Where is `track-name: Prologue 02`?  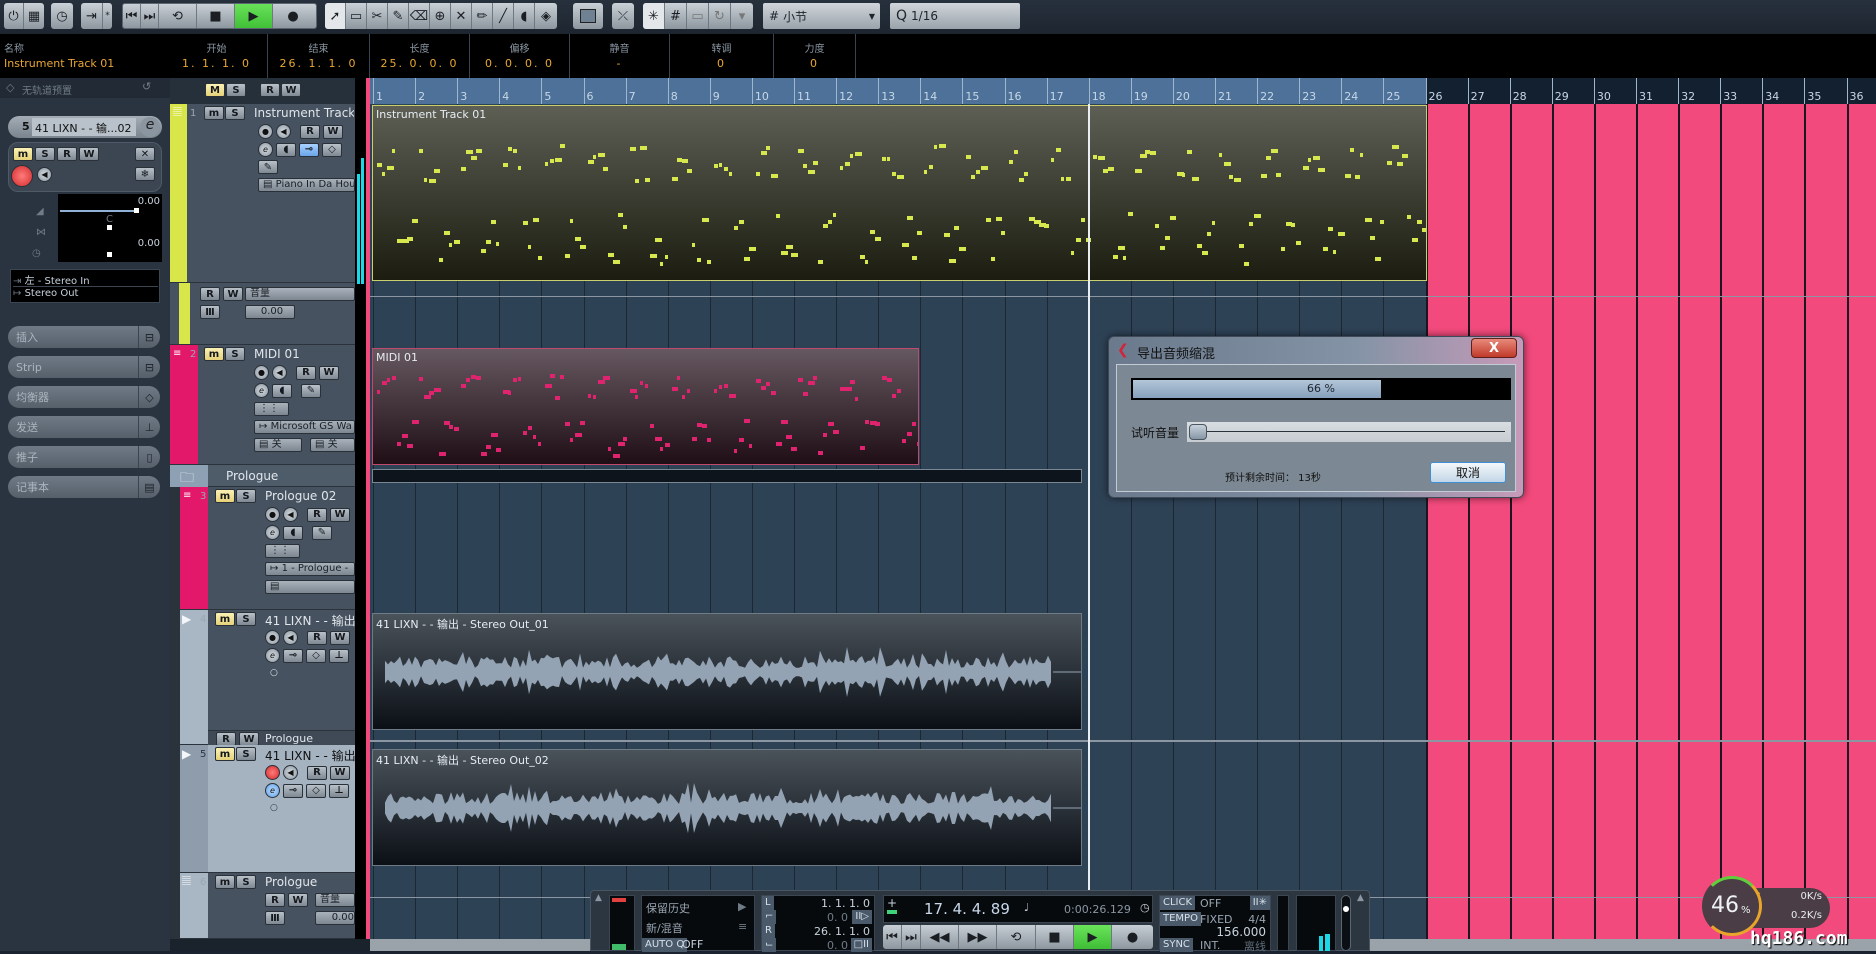
track-name: Prologue 02 is located at coordinates (315, 496).